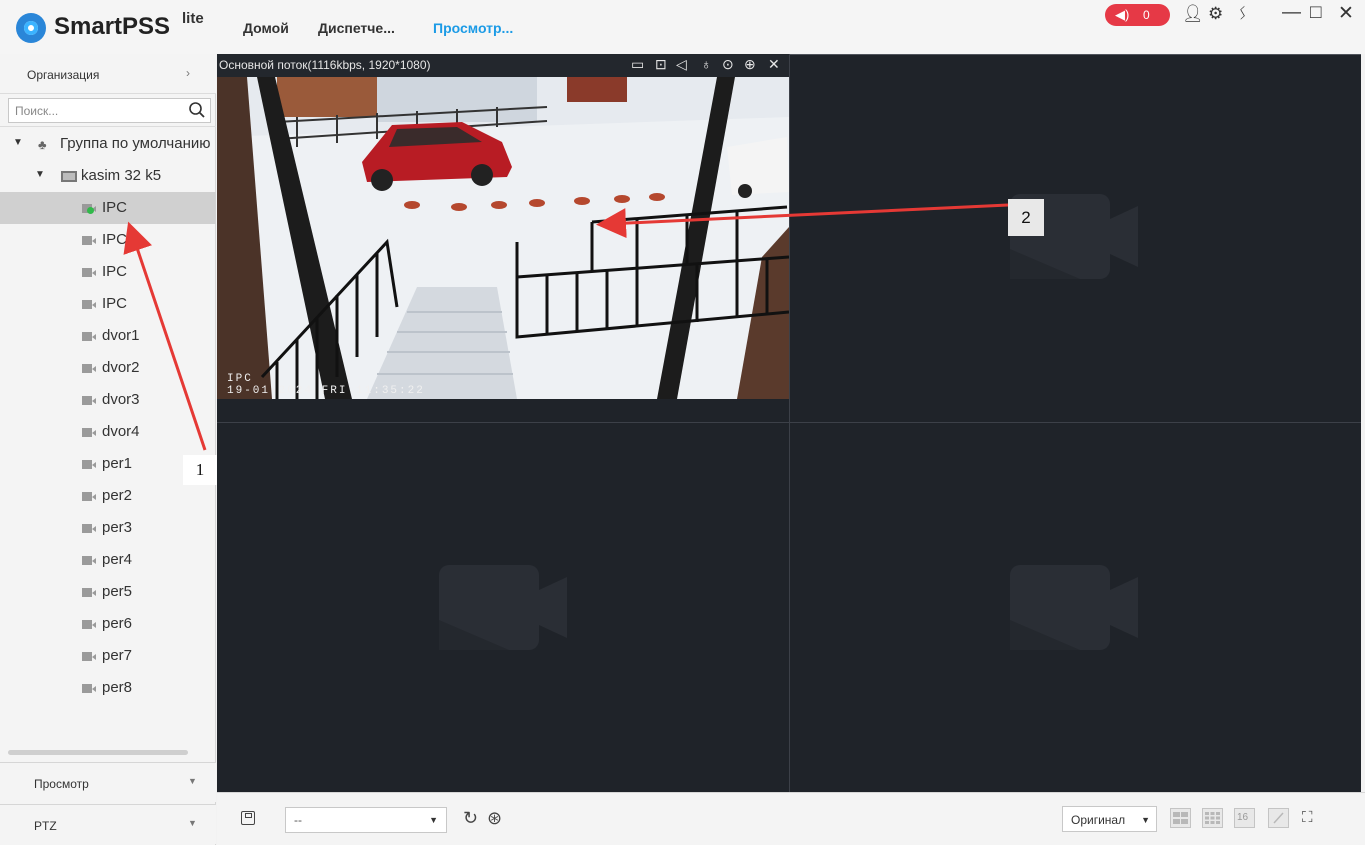  I want to click on annotation-label-1: 1, so click(200, 470).